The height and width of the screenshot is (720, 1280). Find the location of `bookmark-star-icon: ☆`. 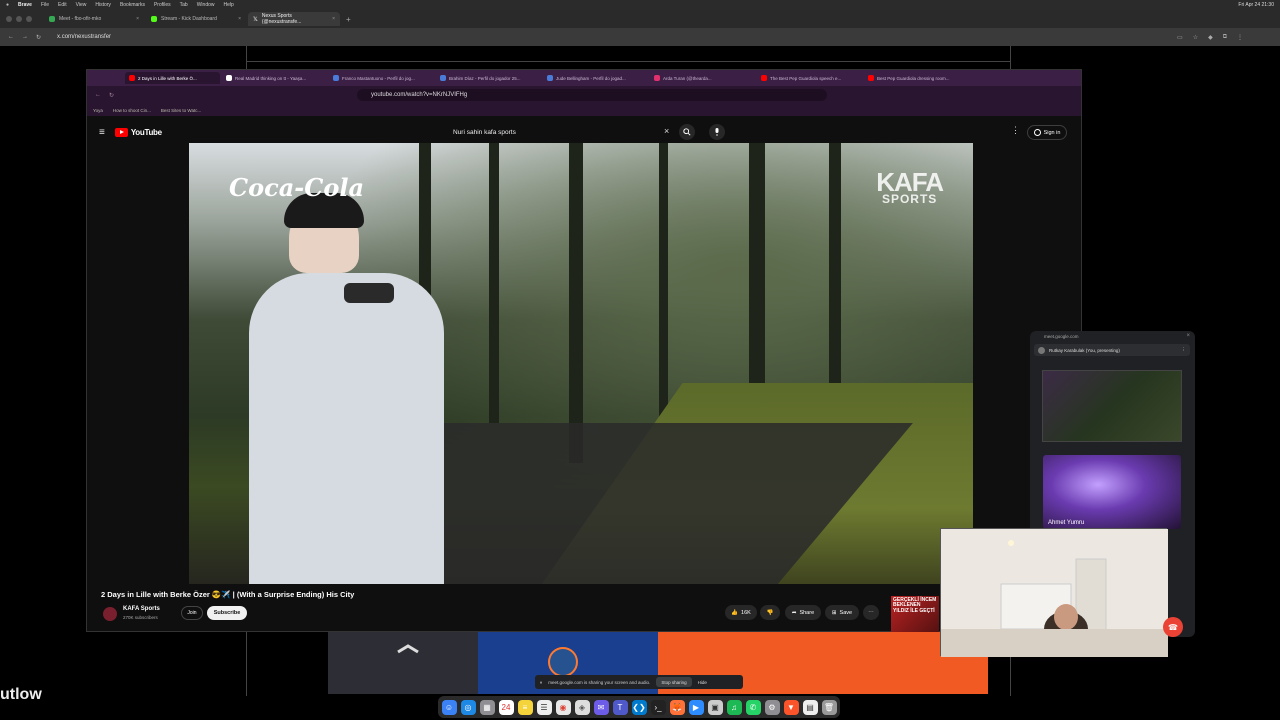

bookmark-star-icon: ☆ is located at coordinates (1195, 37).